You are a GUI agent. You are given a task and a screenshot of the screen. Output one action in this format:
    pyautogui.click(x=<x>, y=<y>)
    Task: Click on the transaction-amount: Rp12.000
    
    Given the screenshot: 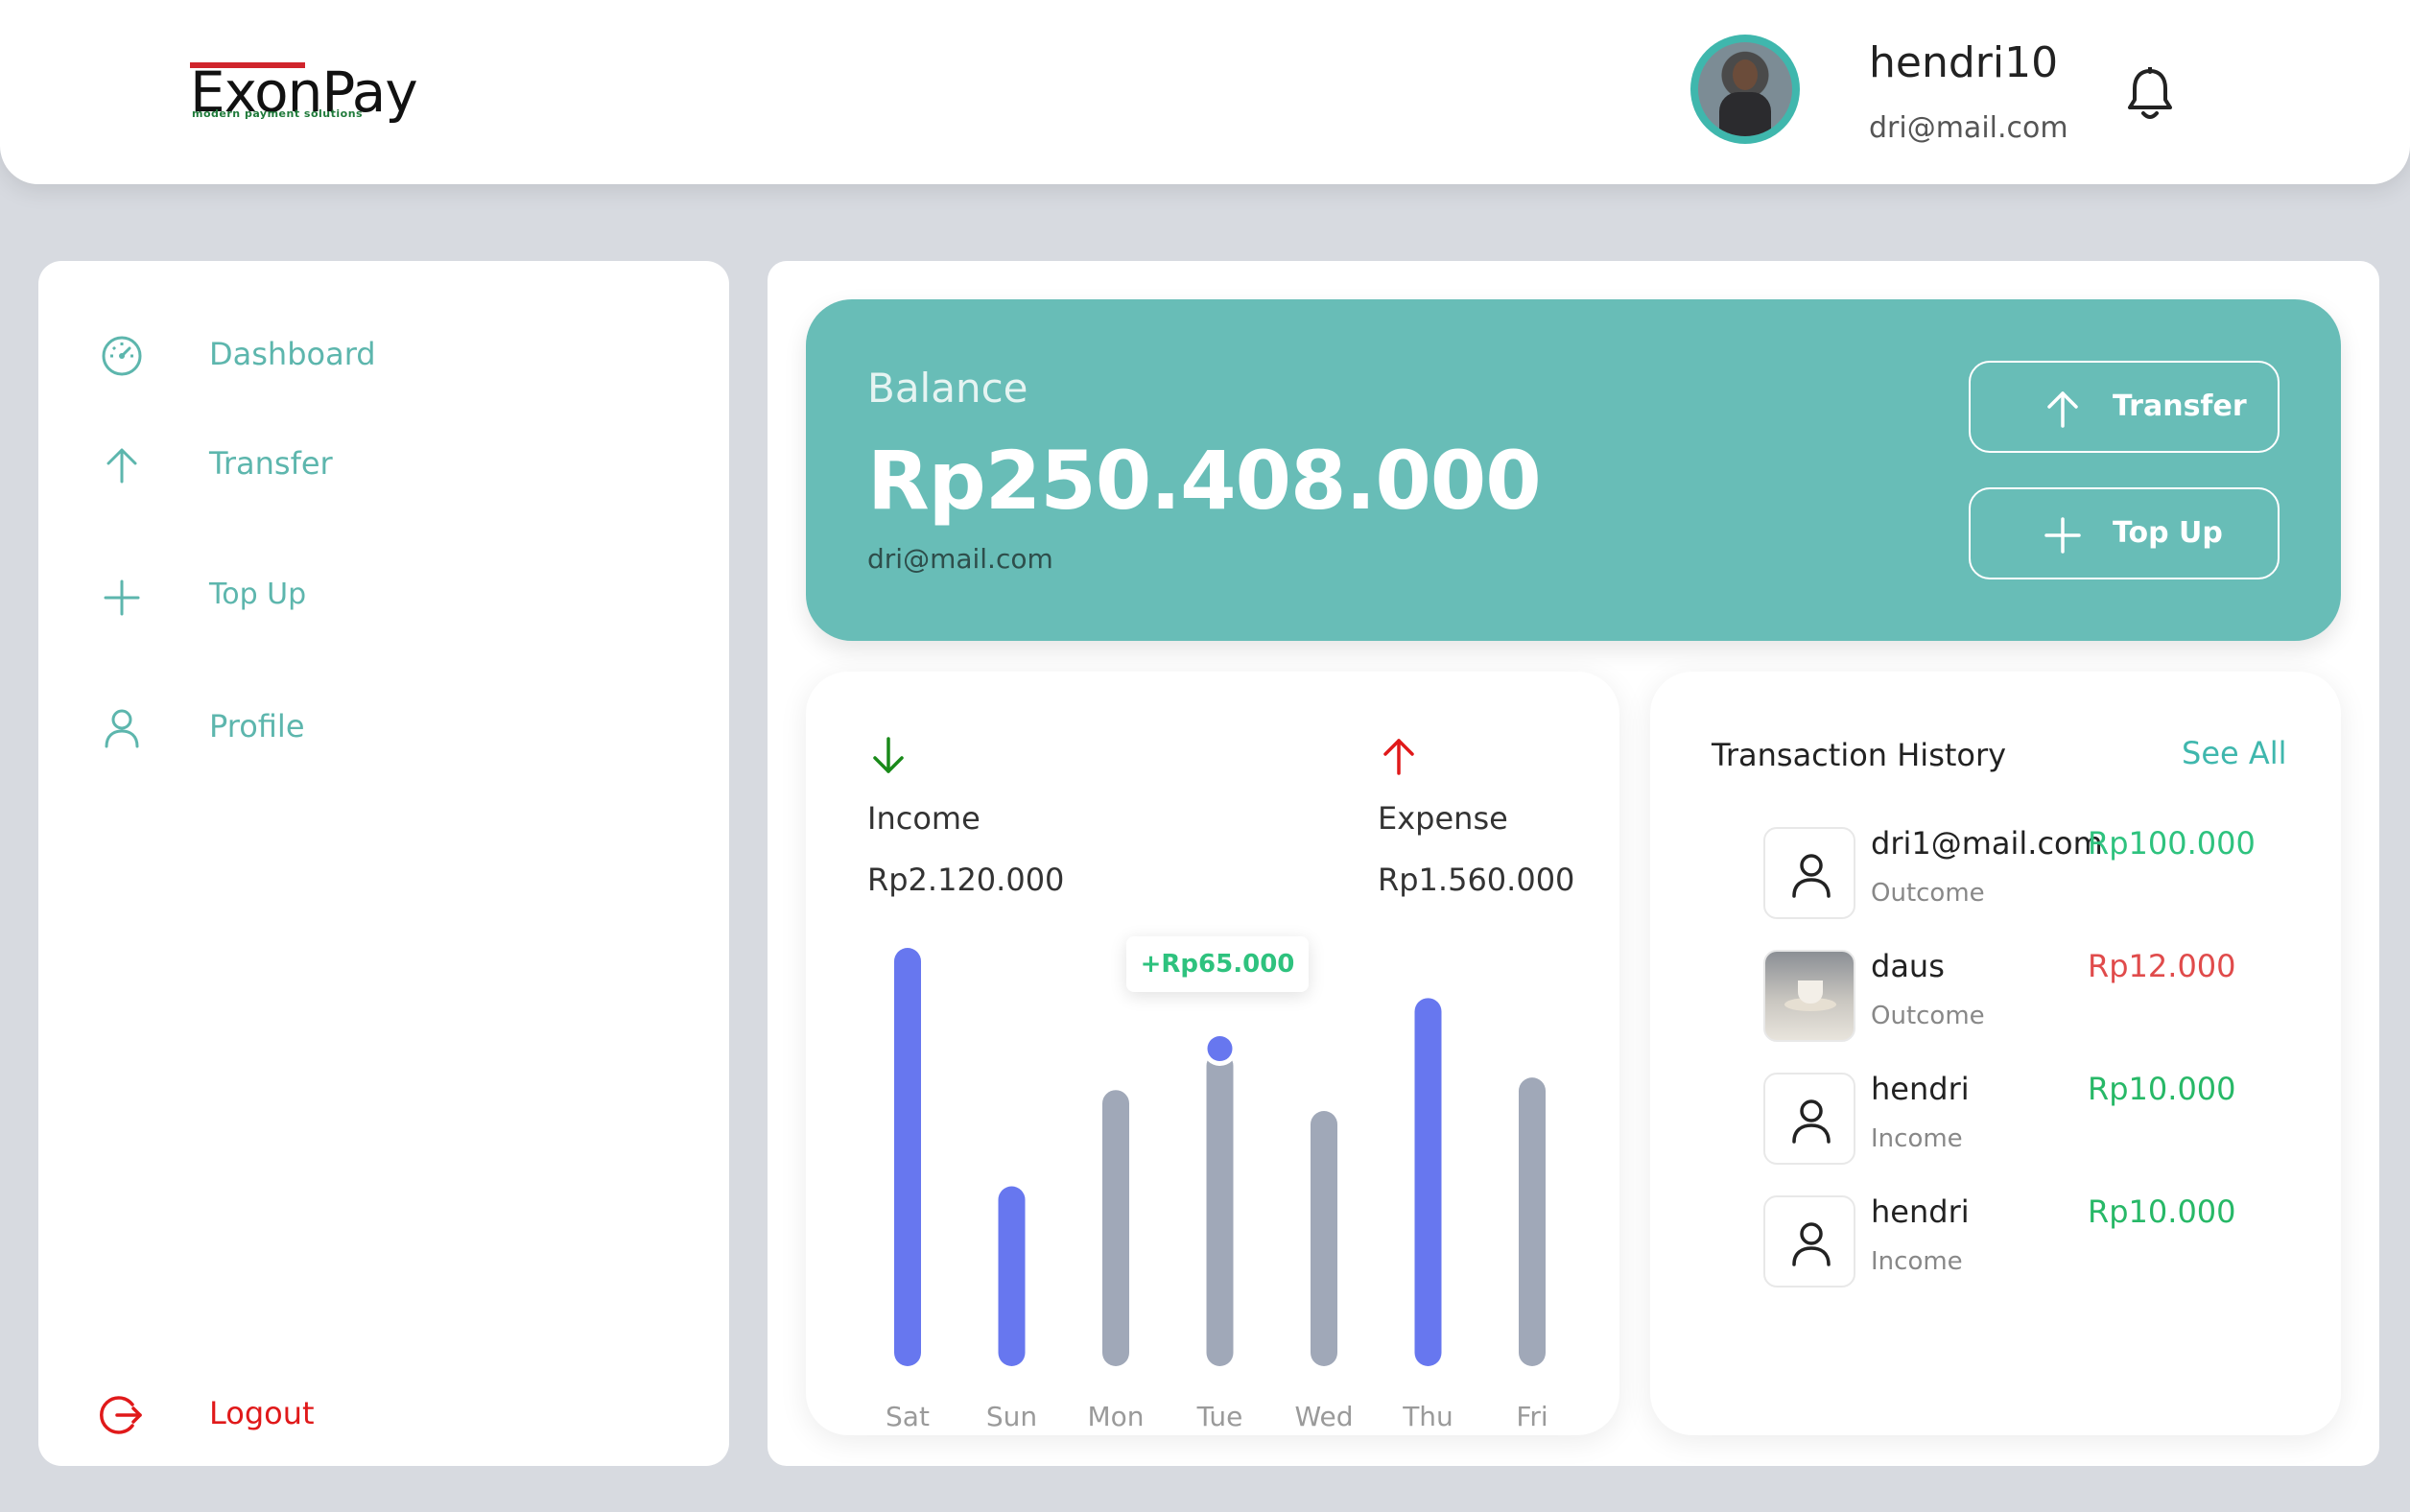 What is the action you would take?
    pyautogui.click(x=2162, y=966)
    